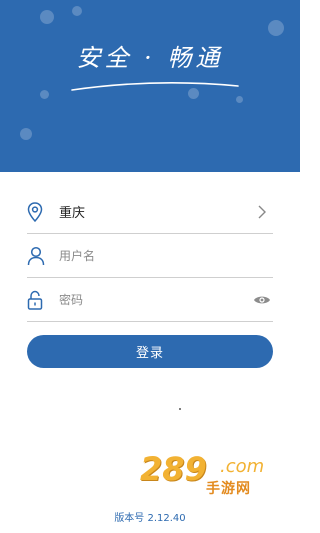 This screenshot has width=320, height=533. I want to click on site-watermark: 289 .com 手游网, so click(210, 475).